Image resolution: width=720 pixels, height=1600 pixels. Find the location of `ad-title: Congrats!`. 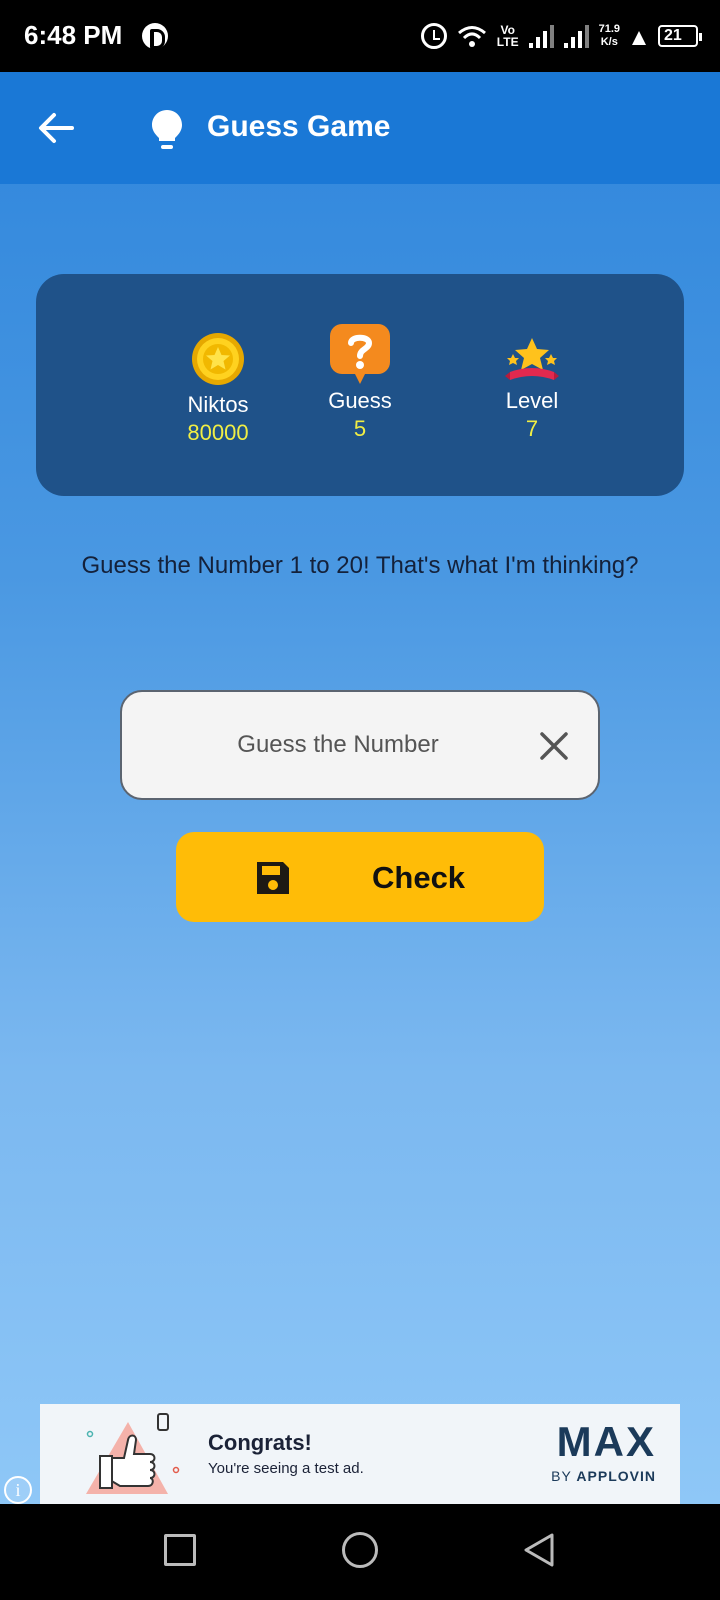

ad-title: Congrats! is located at coordinates (260, 1442).